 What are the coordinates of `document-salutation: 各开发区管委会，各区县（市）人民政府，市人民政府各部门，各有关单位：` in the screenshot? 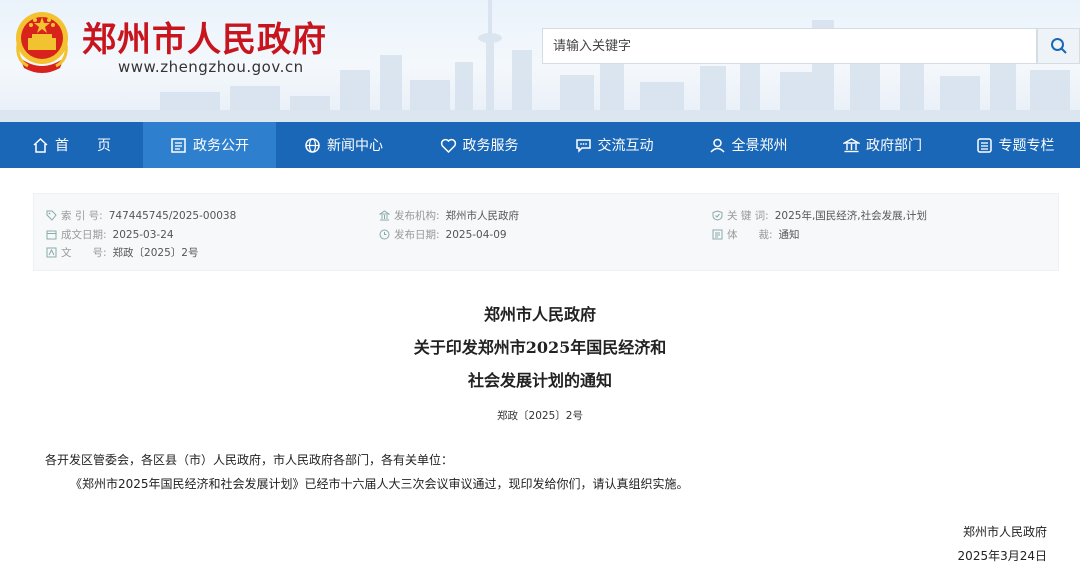 It's located at (249, 460).